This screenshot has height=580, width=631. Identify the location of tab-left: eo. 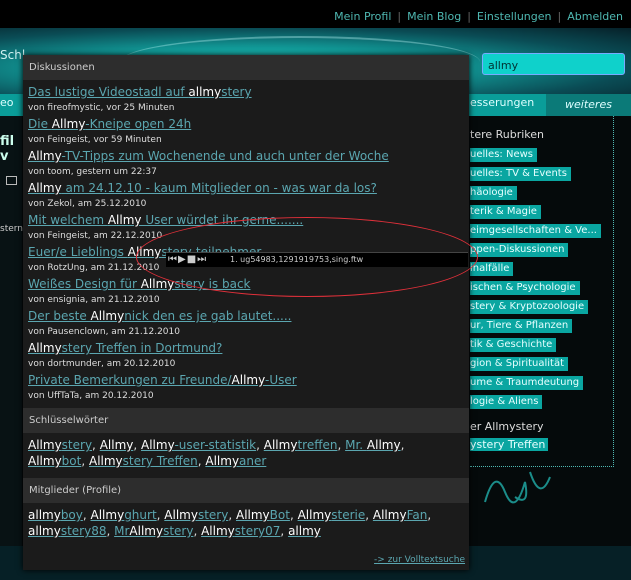
(7, 102).